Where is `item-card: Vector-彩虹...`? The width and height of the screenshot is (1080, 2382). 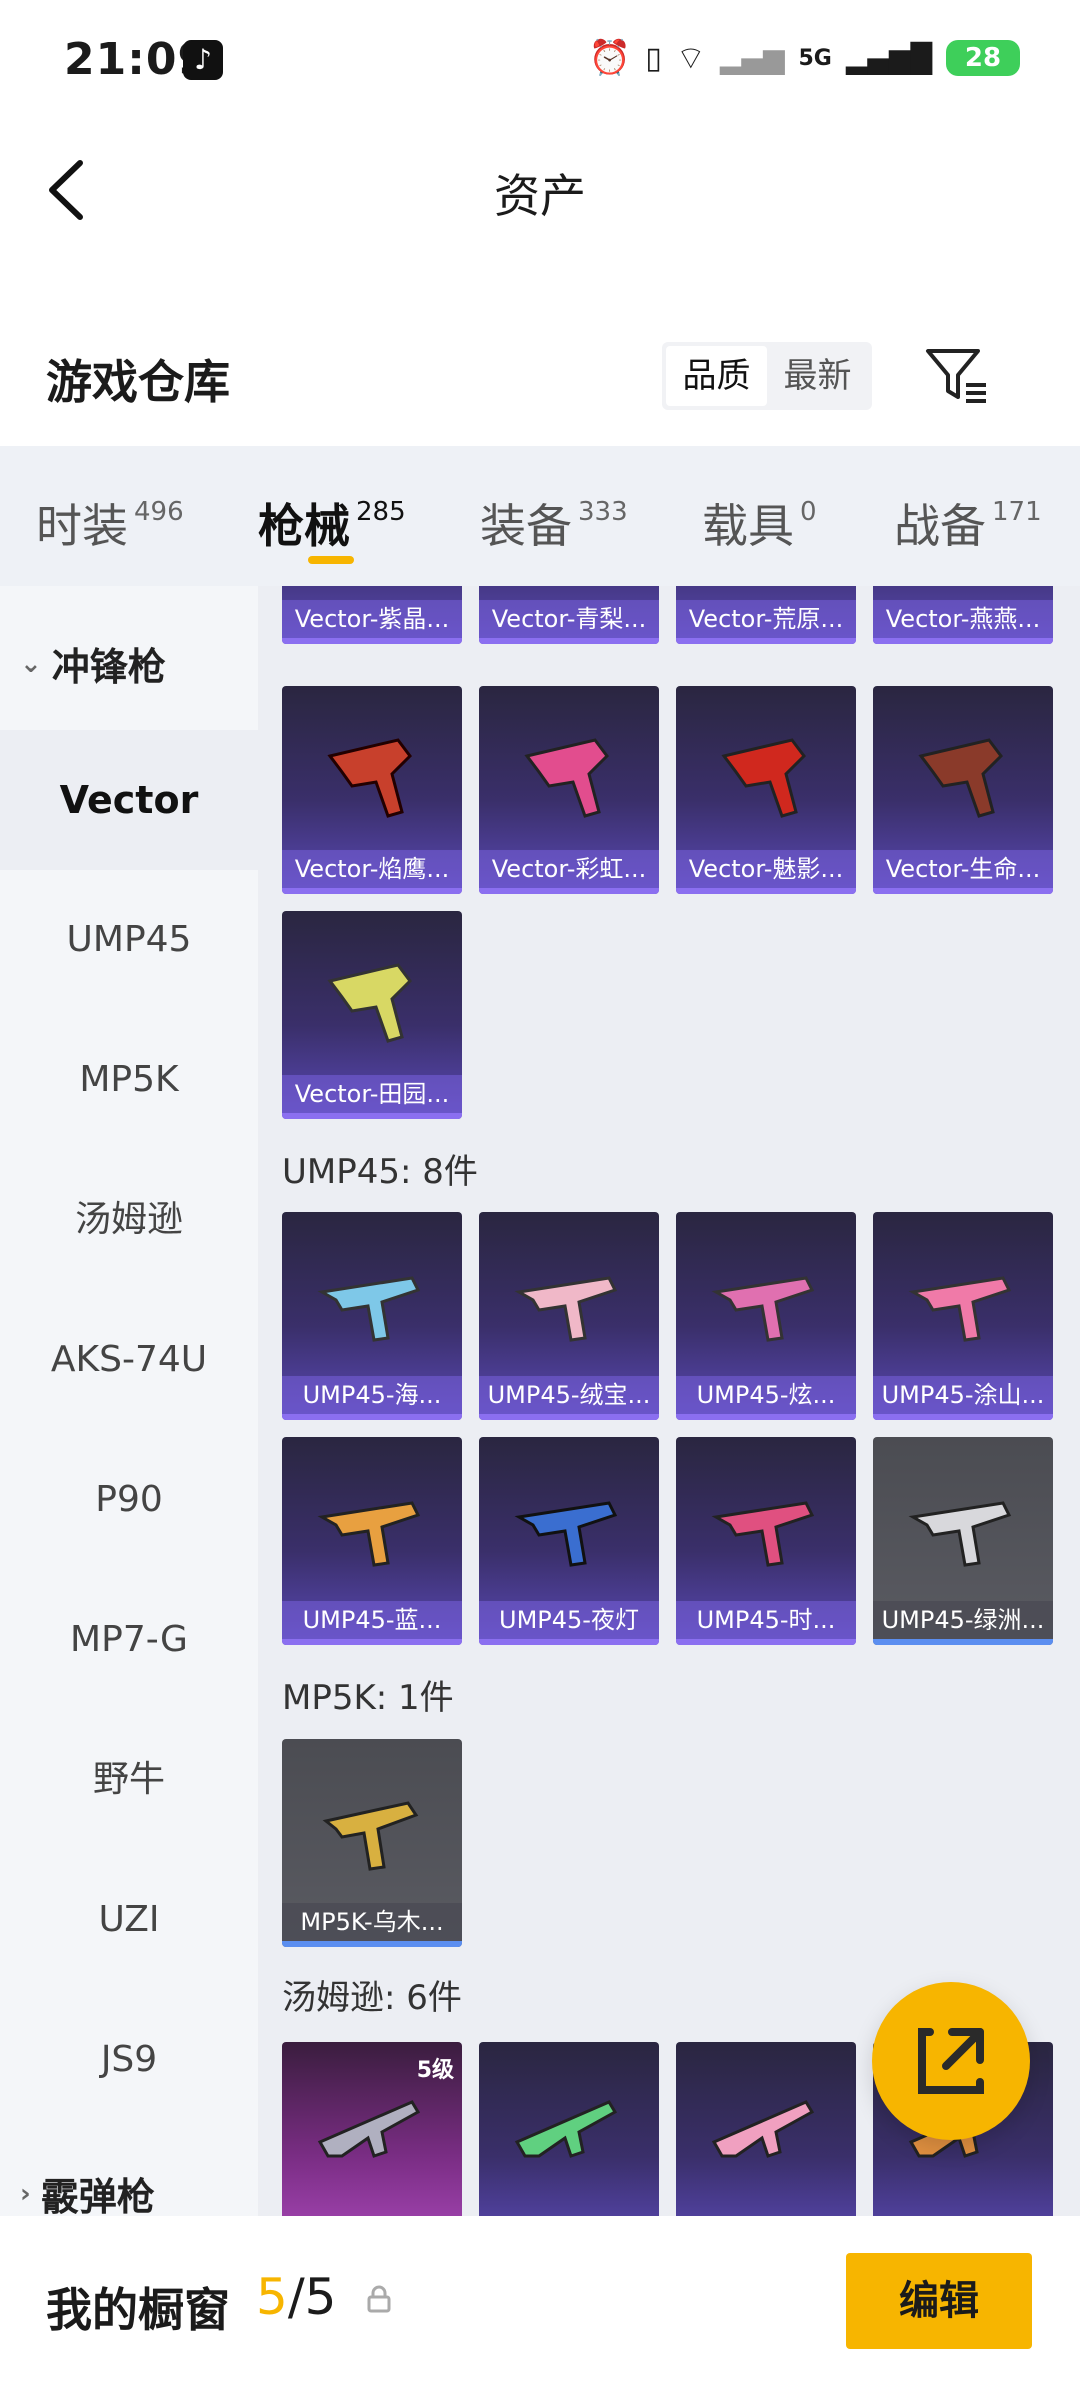 item-card: Vector-彩虹... is located at coordinates (569, 790).